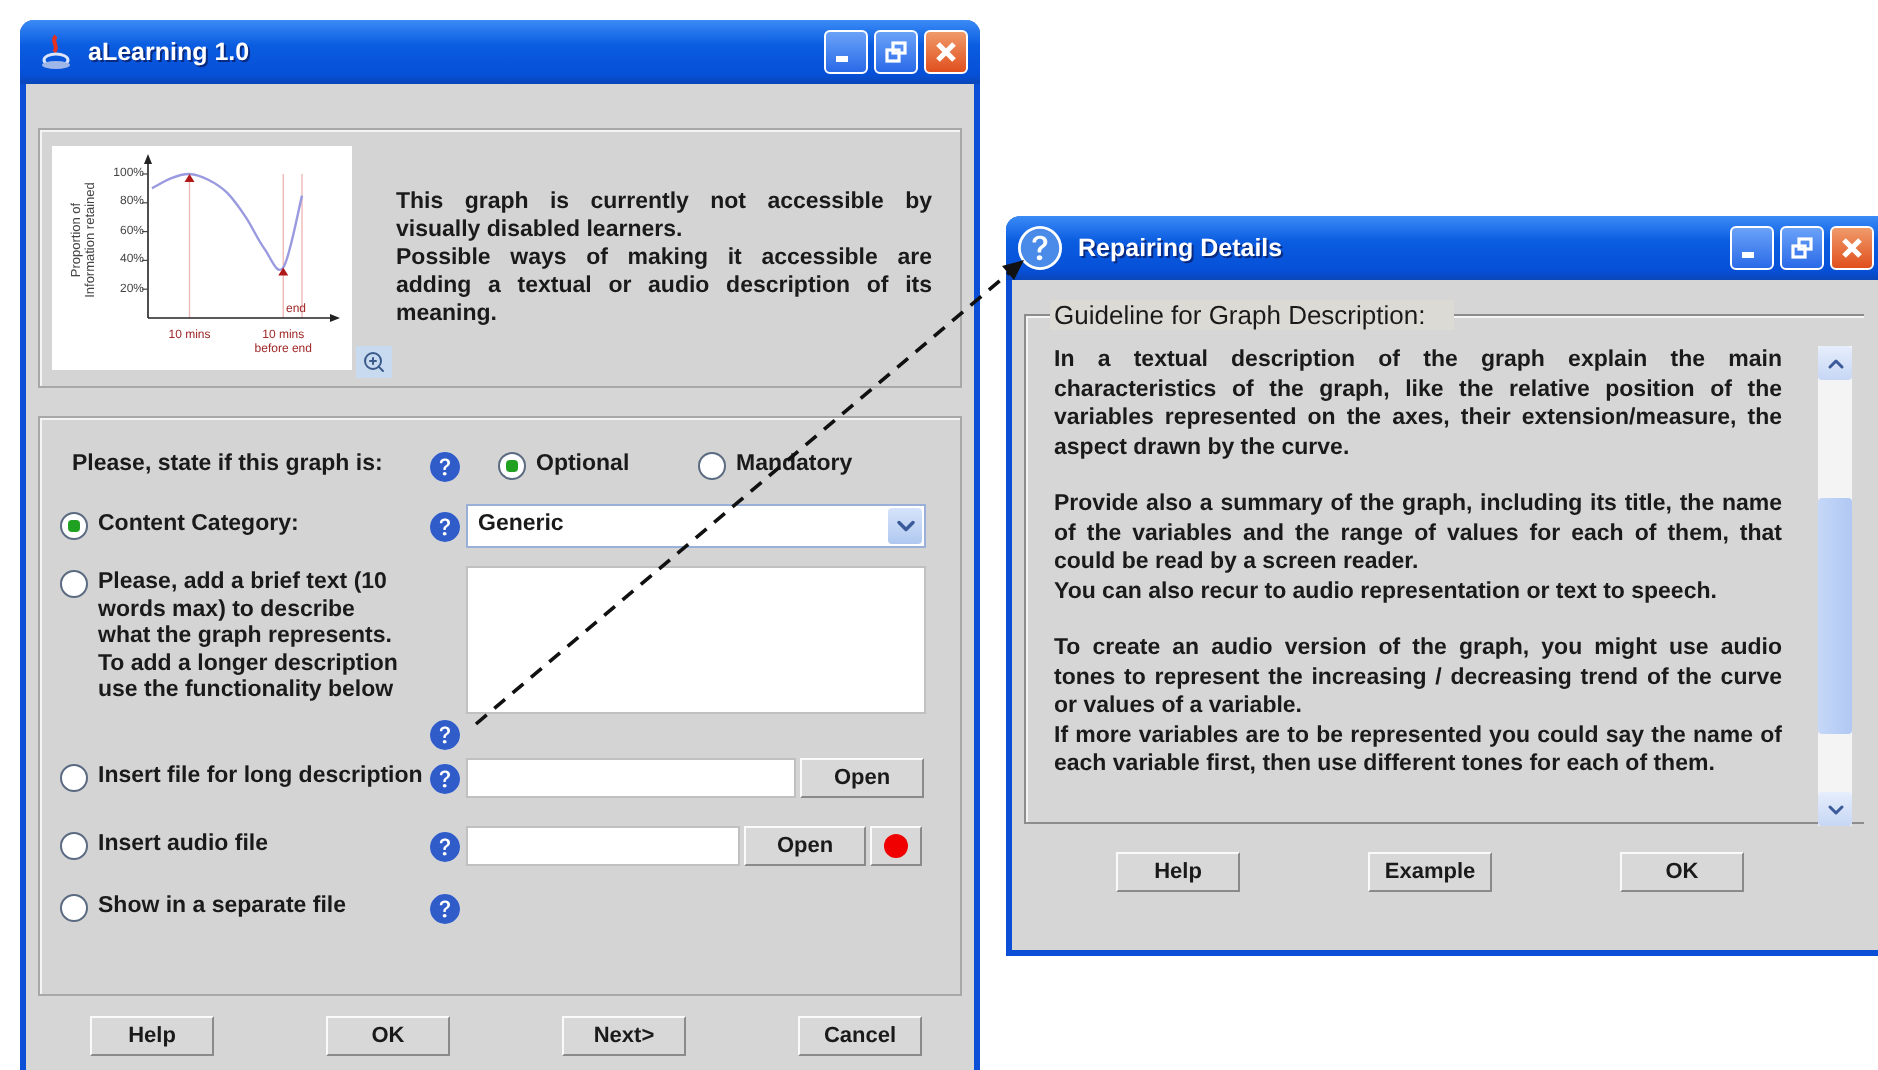 Image resolution: width=1878 pixels, height=1070 pixels. I want to click on scroll-down-button, so click(1835, 809).